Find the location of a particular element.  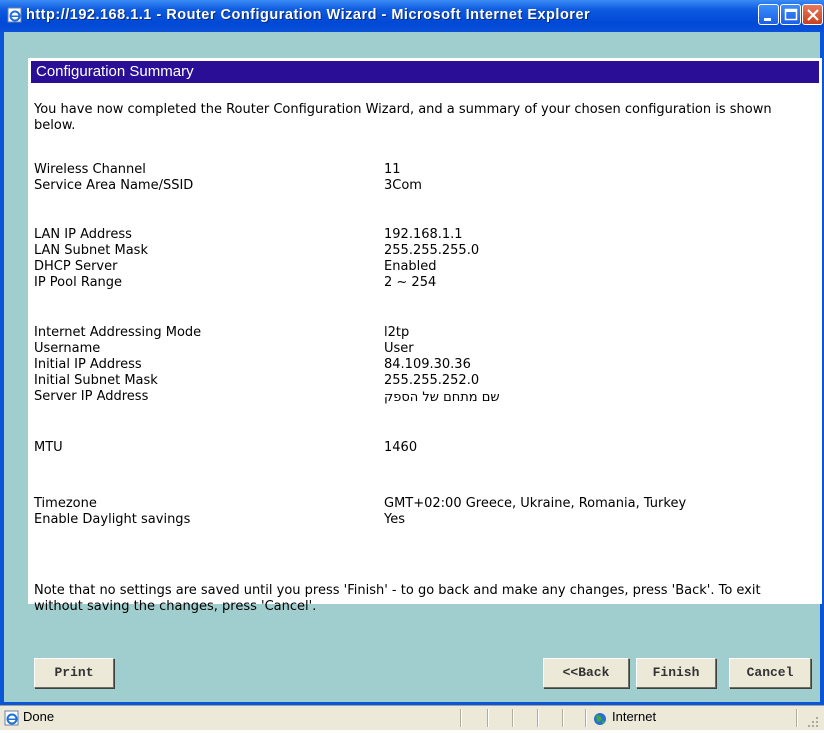

maximize-icon is located at coordinates (791, 14).